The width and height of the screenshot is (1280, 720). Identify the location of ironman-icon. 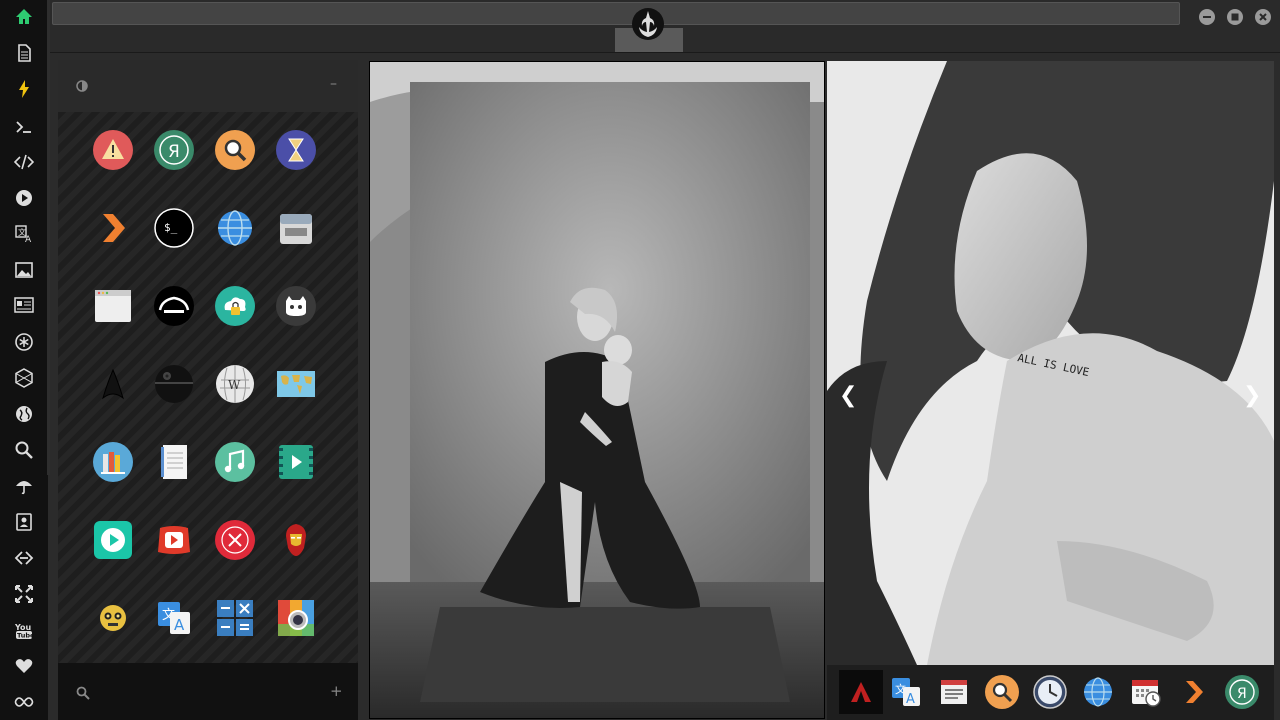
(296, 540).